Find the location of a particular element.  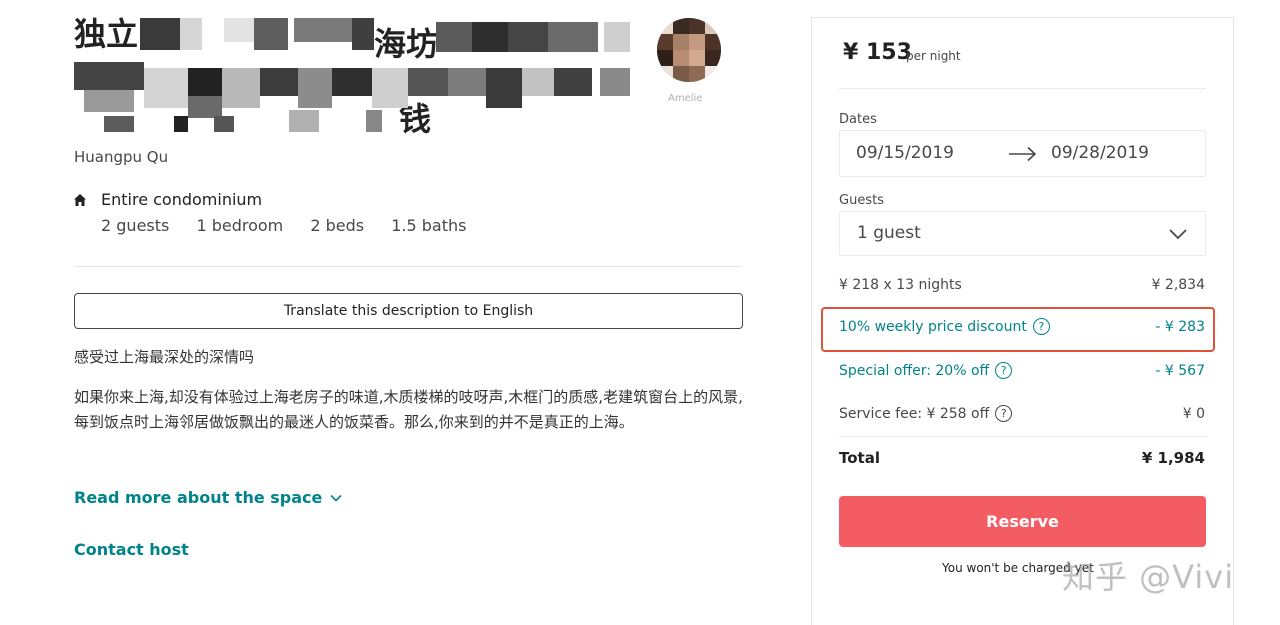

property-stats: 2 guests 1 bedroom 2 beds 1.5 baths is located at coordinates (294, 225).